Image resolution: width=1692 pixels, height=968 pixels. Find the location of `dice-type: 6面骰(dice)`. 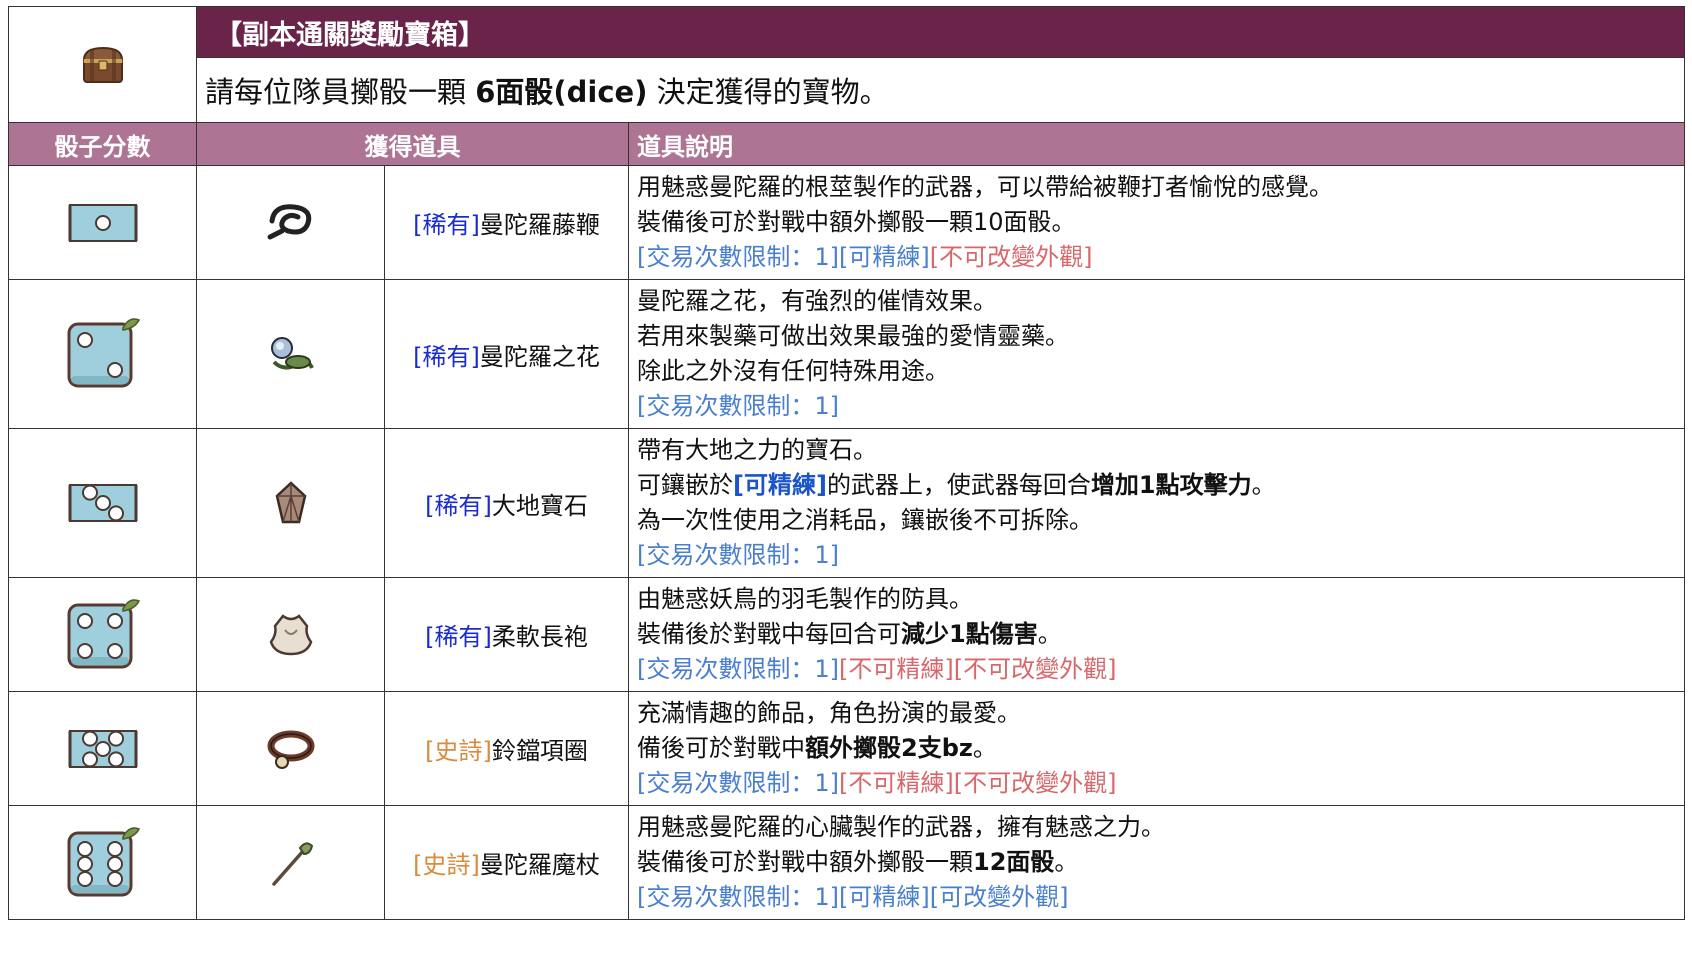

dice-type: 6面骰(dice) is located at coordinates (561, 92).